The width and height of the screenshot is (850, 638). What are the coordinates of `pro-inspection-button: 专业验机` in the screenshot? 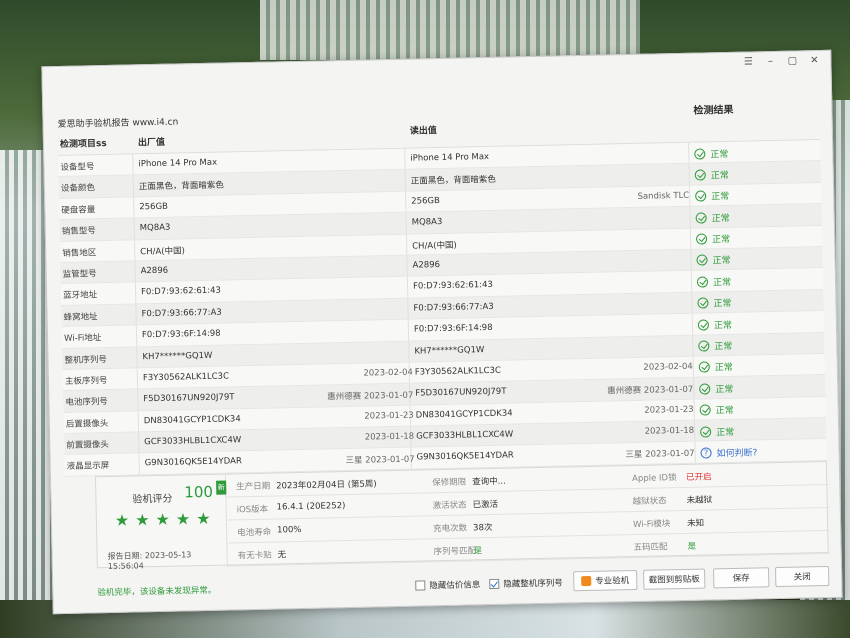 It's located at (605, 580).